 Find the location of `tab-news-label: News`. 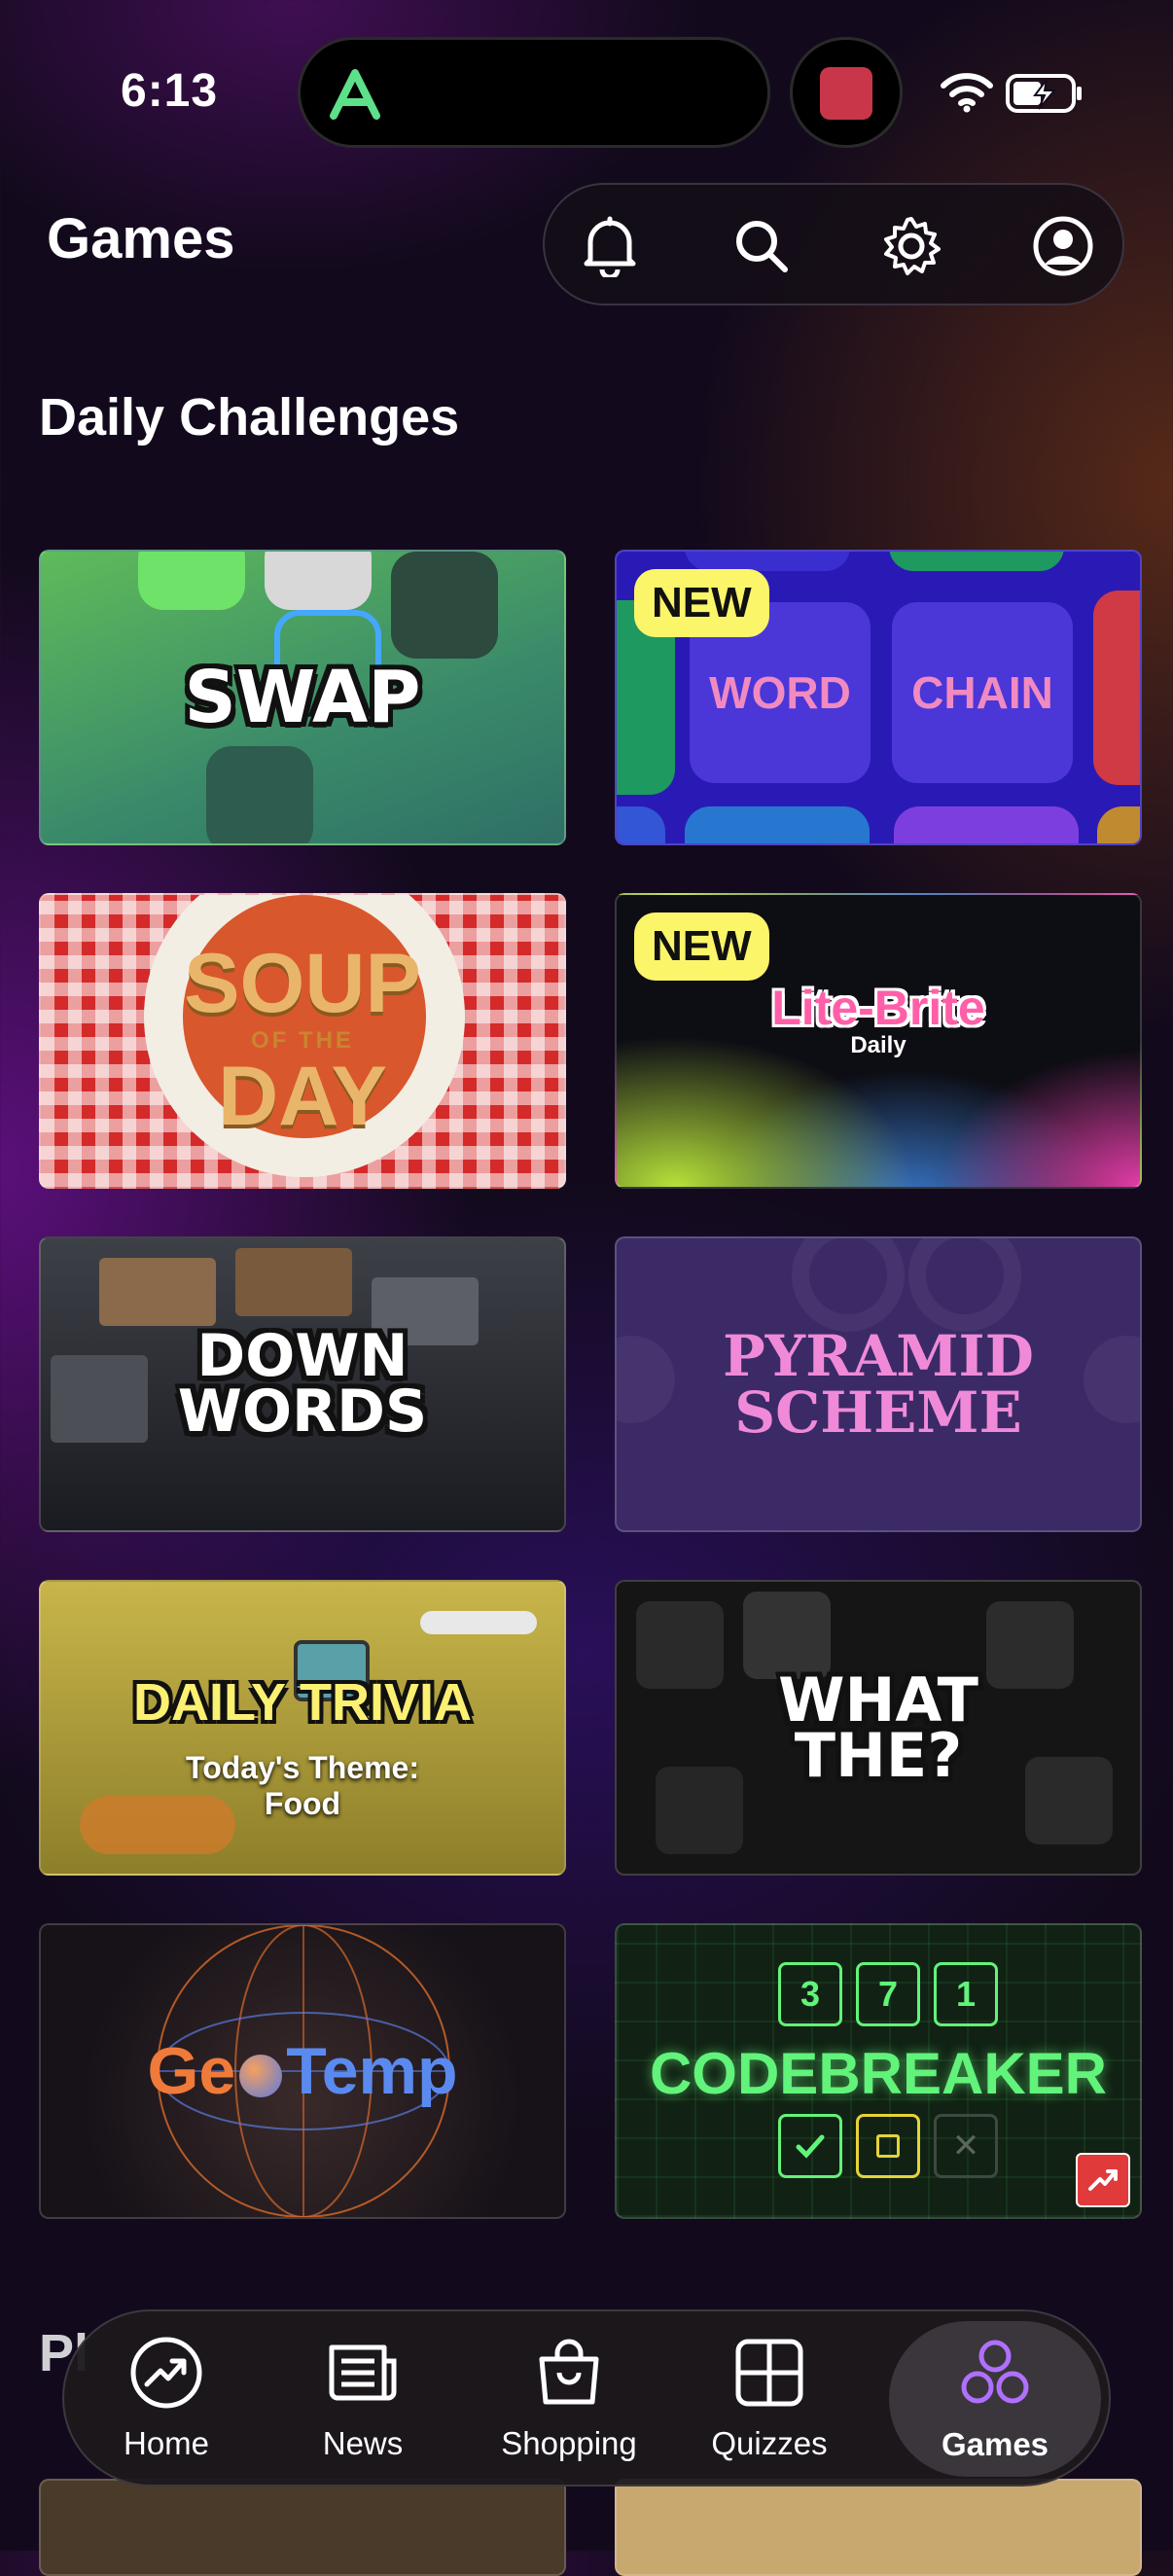

tab-news-label: News is located at coordinates (363, 2443).